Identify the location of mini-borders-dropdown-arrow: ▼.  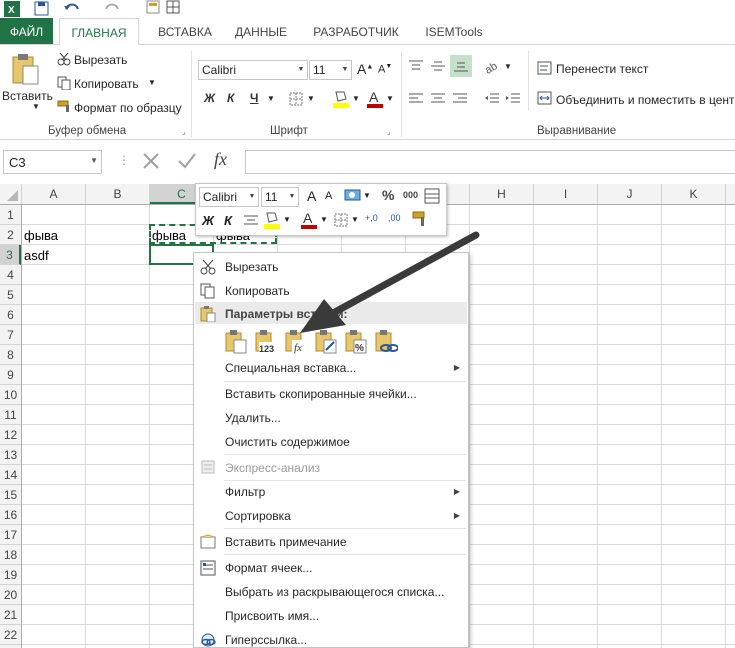
(355, 219).